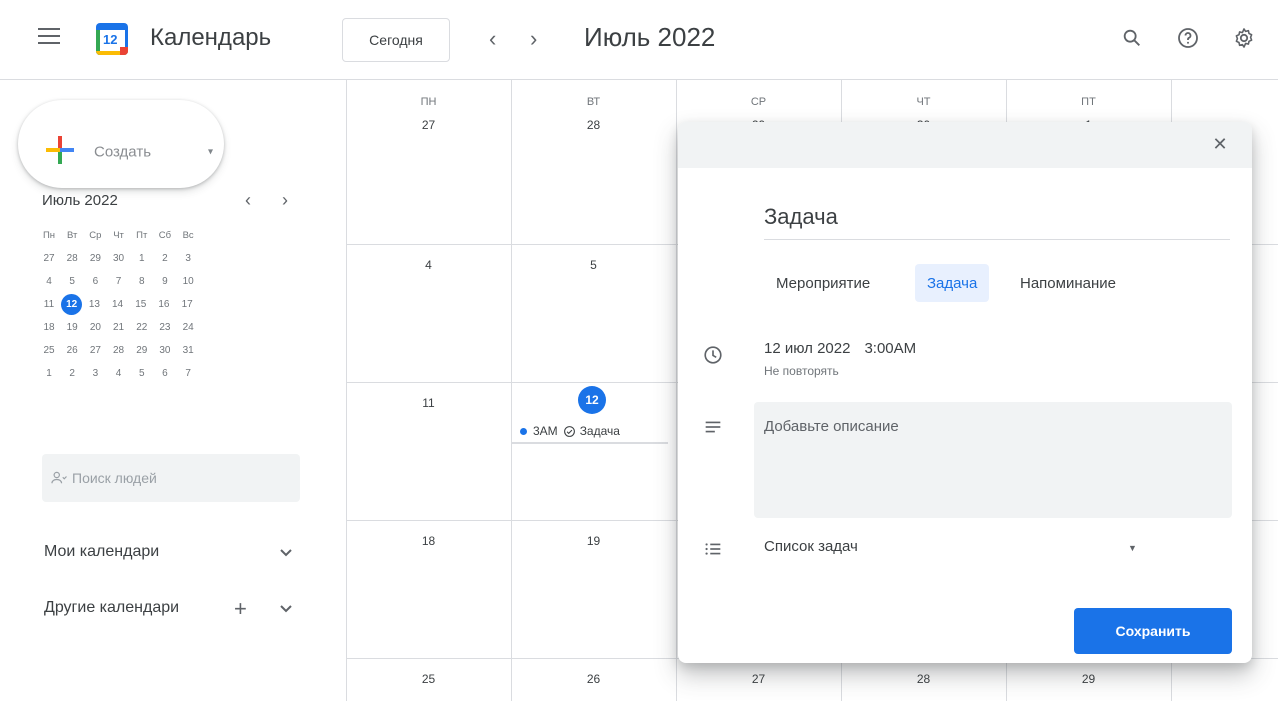 This screenshot has width=1278, height=701. Describe the element at coordinates (95, 235) in the screenshot. I see `mini-weekday: Ср` at that location.